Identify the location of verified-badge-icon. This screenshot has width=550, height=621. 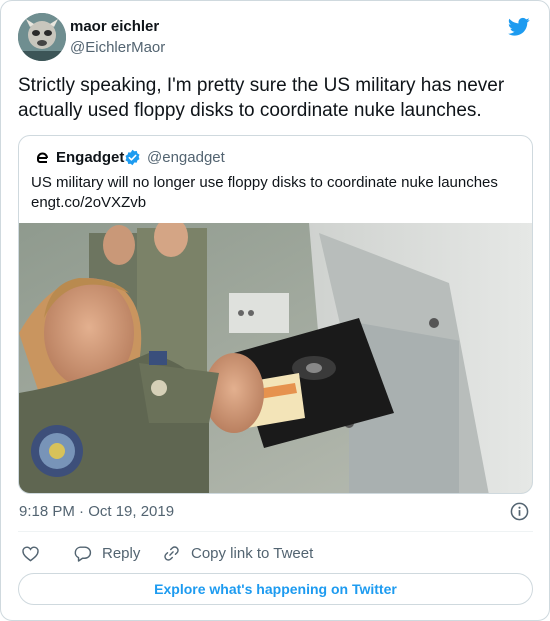
(132, 157).